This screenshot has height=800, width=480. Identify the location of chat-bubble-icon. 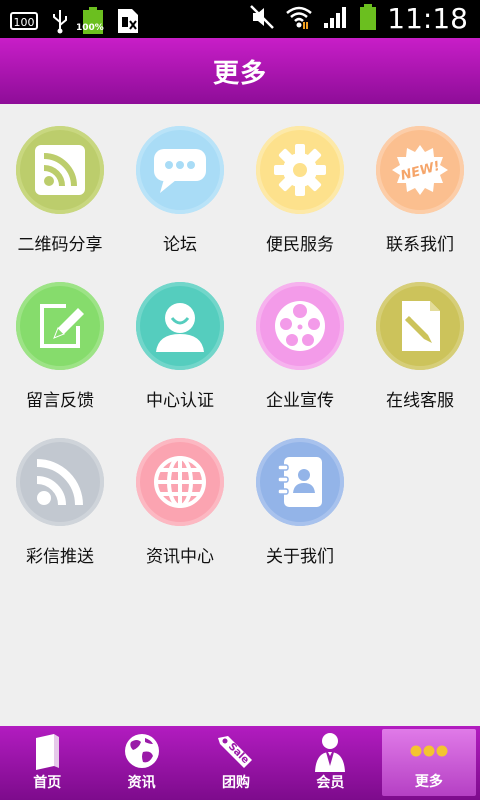
(180, 170).